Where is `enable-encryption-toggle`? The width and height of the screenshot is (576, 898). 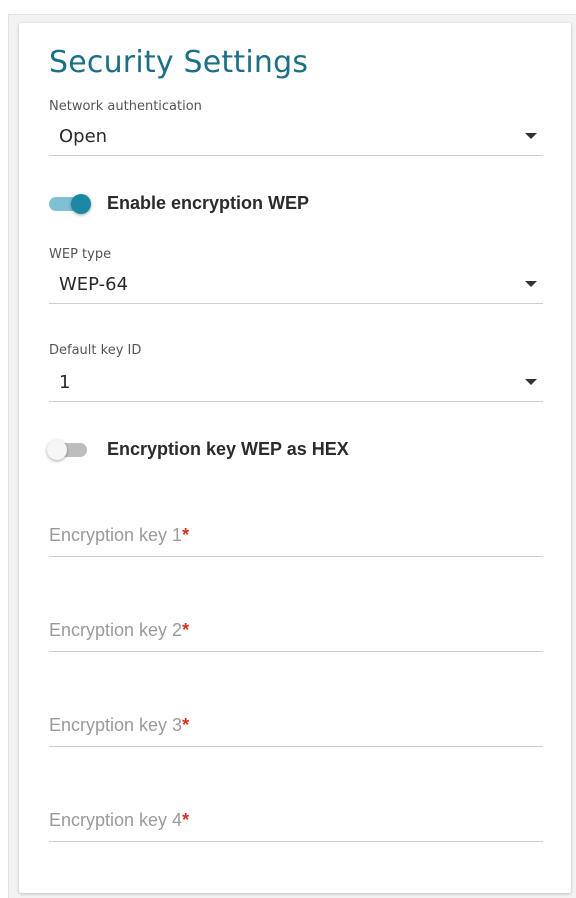
enable-encryption-toggle is located at coordinates (69, 204).